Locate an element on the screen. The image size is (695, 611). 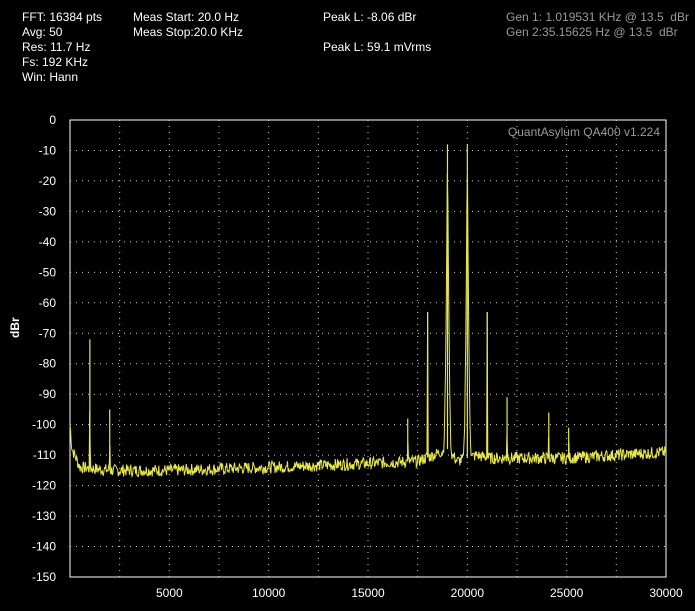
y-tick-label: -70 is located at coordinates (48, 333).